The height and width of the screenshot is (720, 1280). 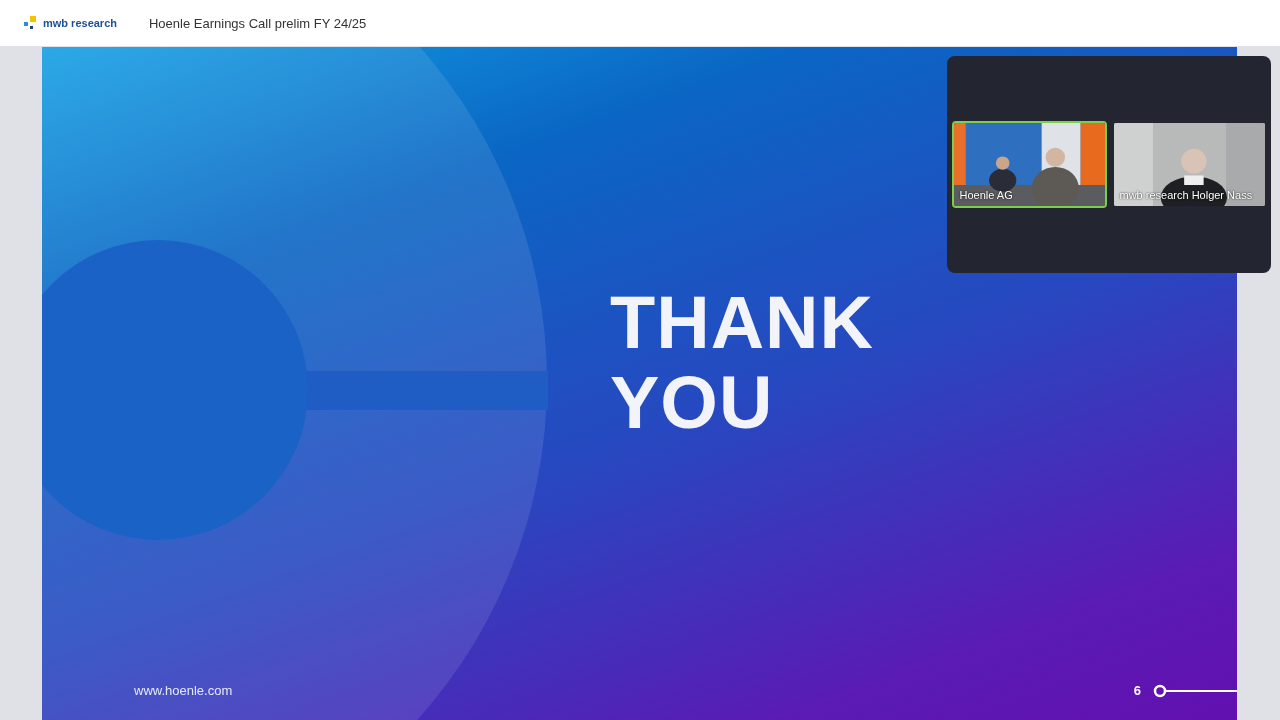 I want to click on meeting-title: Hoenle Earnings Call prelim FY 24/25, so click(x=258, y=23).